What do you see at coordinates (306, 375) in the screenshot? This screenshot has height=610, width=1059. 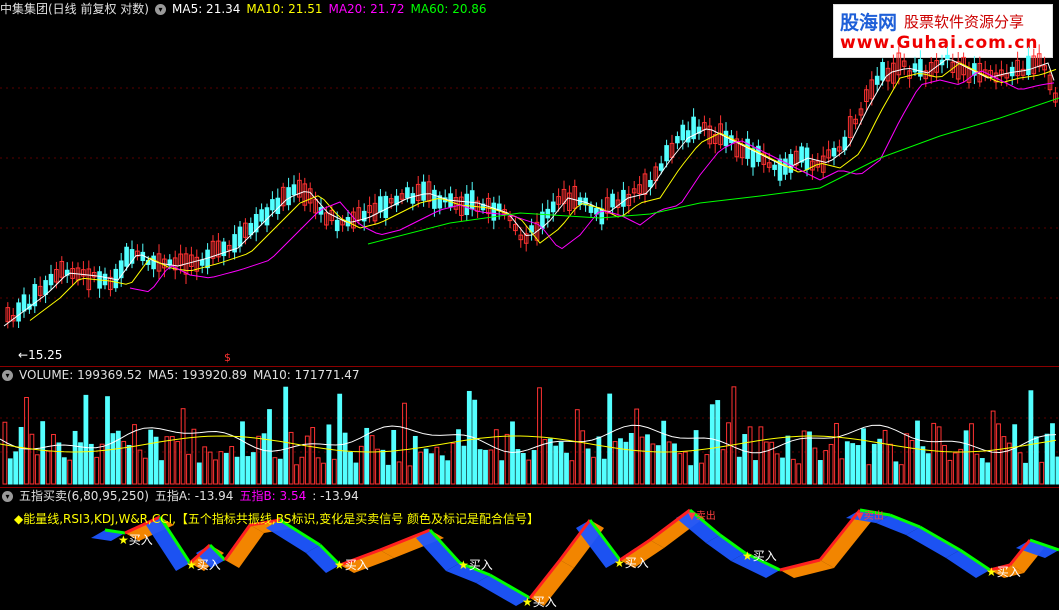 I see `volume-ma10: MA10: 171771.47` at bounding box center [306, 375].